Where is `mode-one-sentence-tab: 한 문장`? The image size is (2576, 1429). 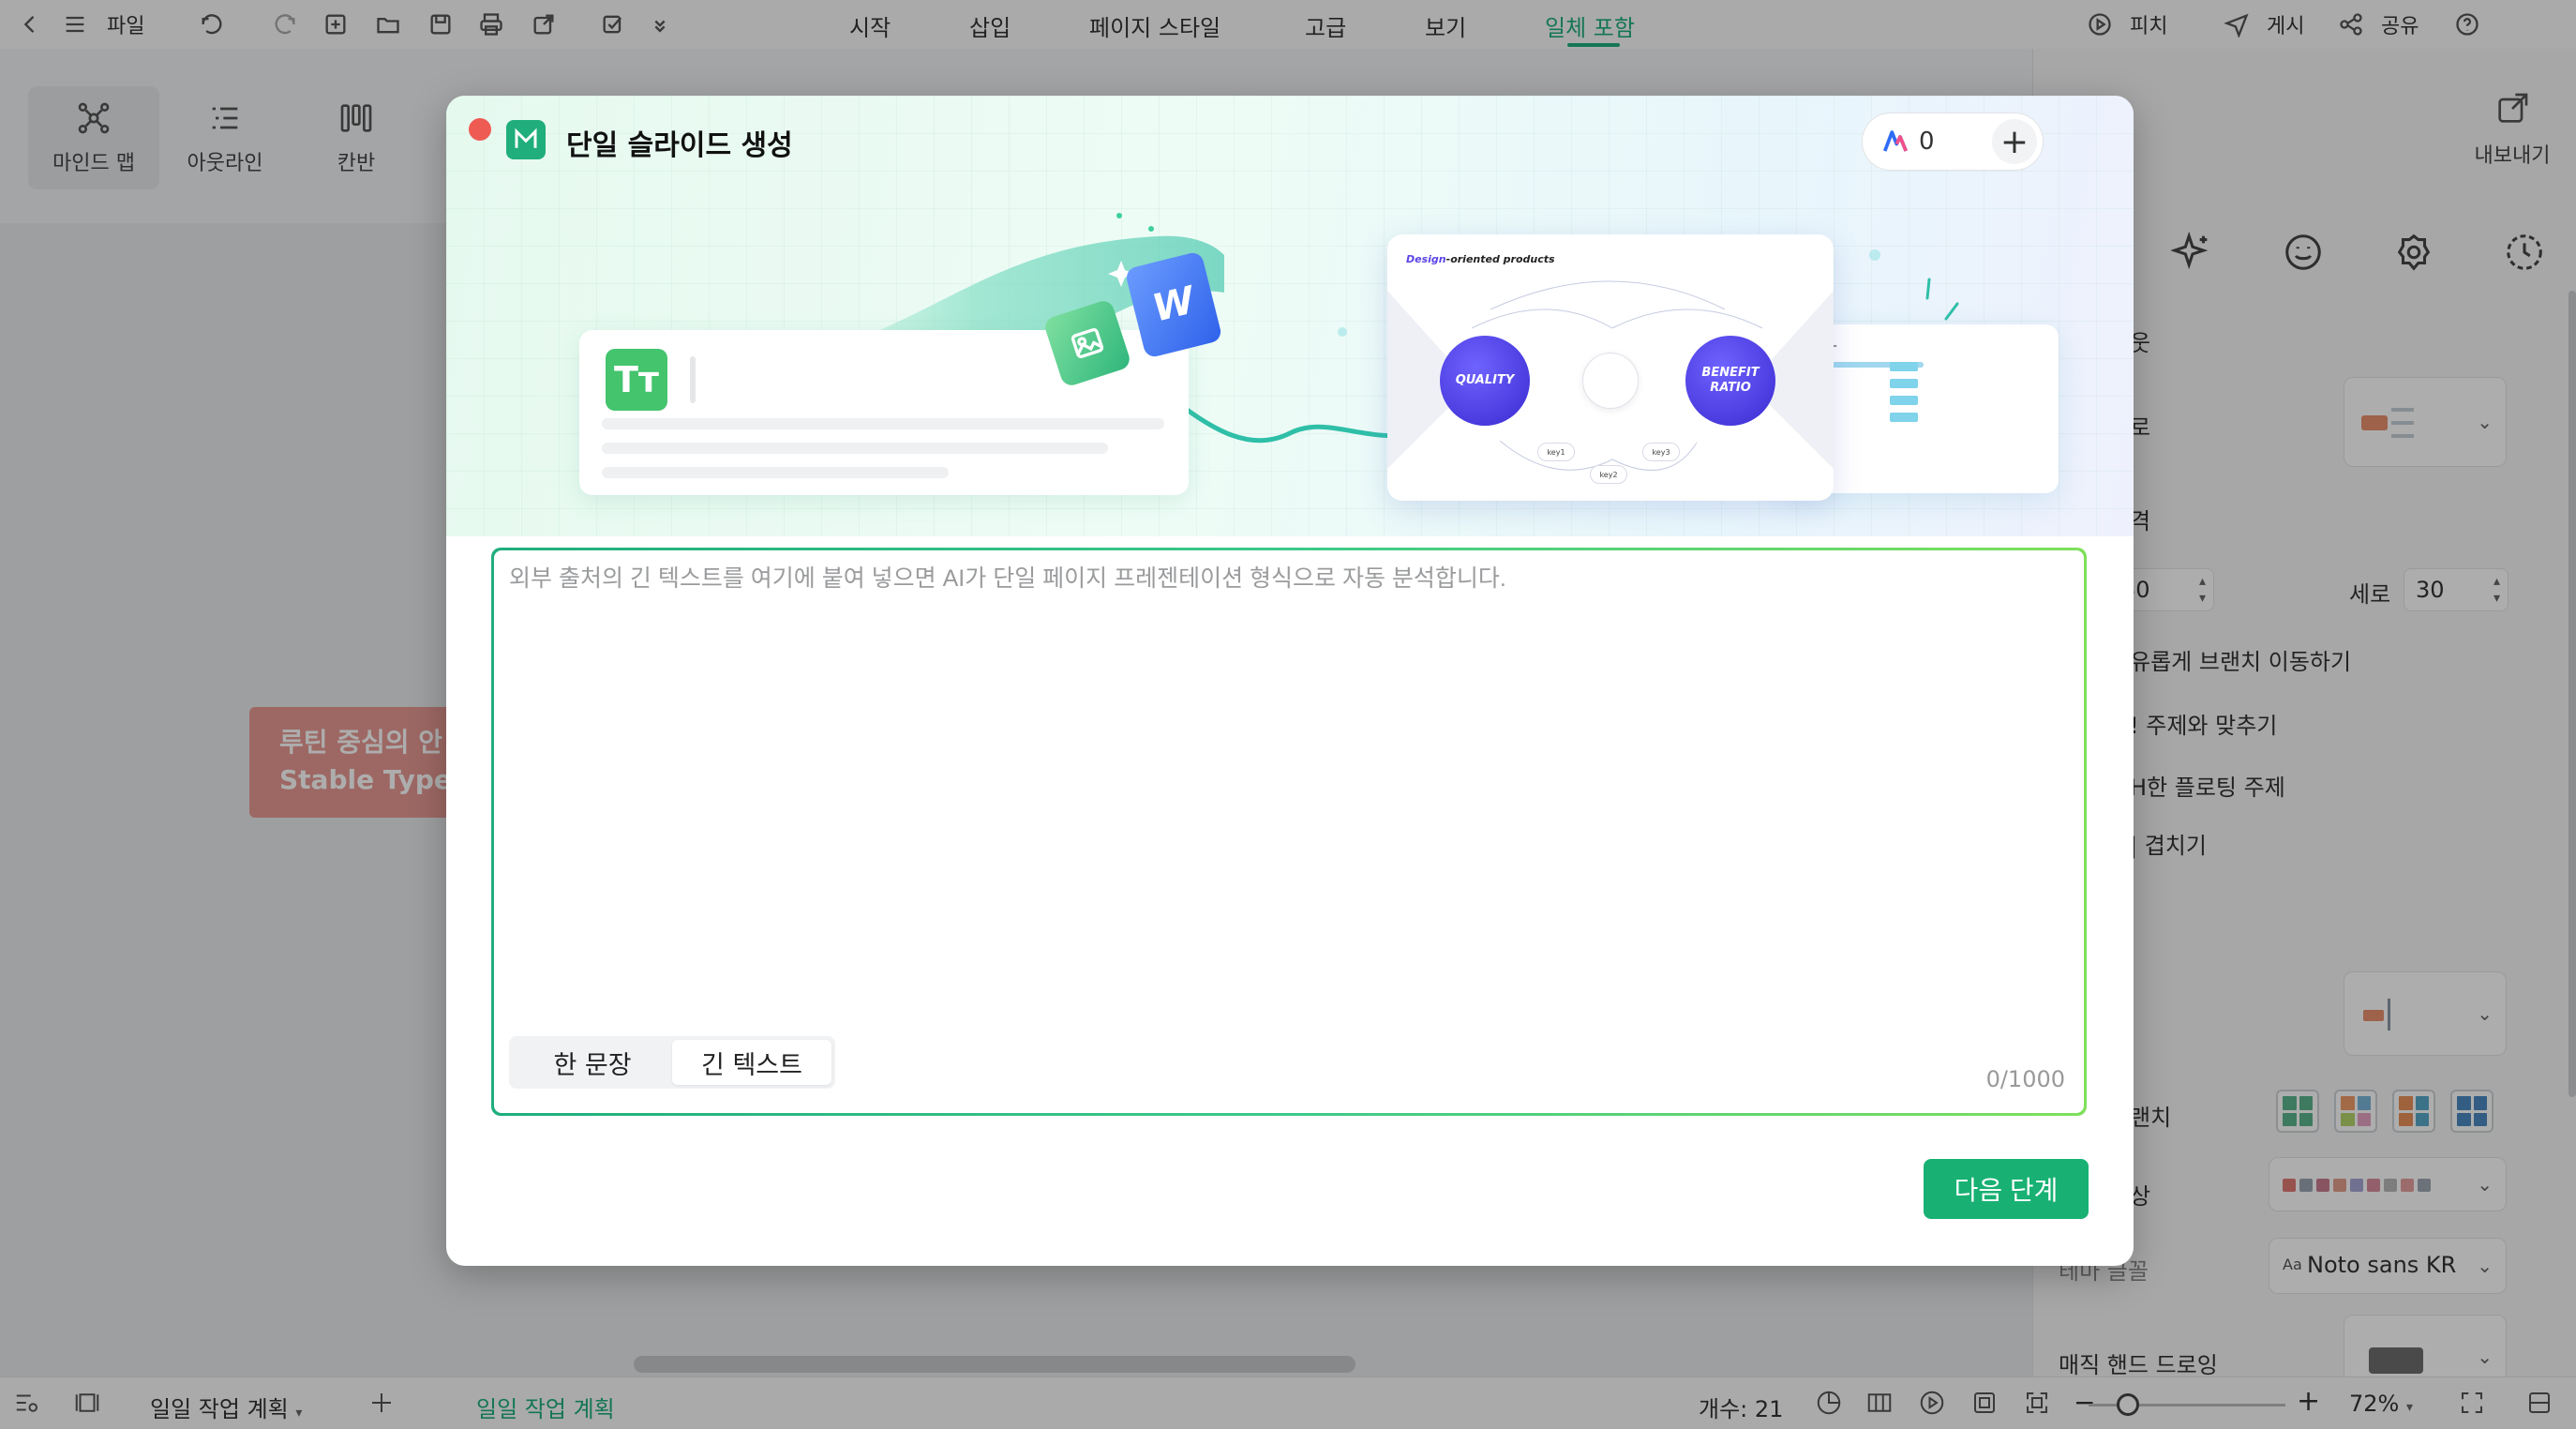 mode-one-sentence-tab: 한 문장 is located at coordinates (592, 1062).